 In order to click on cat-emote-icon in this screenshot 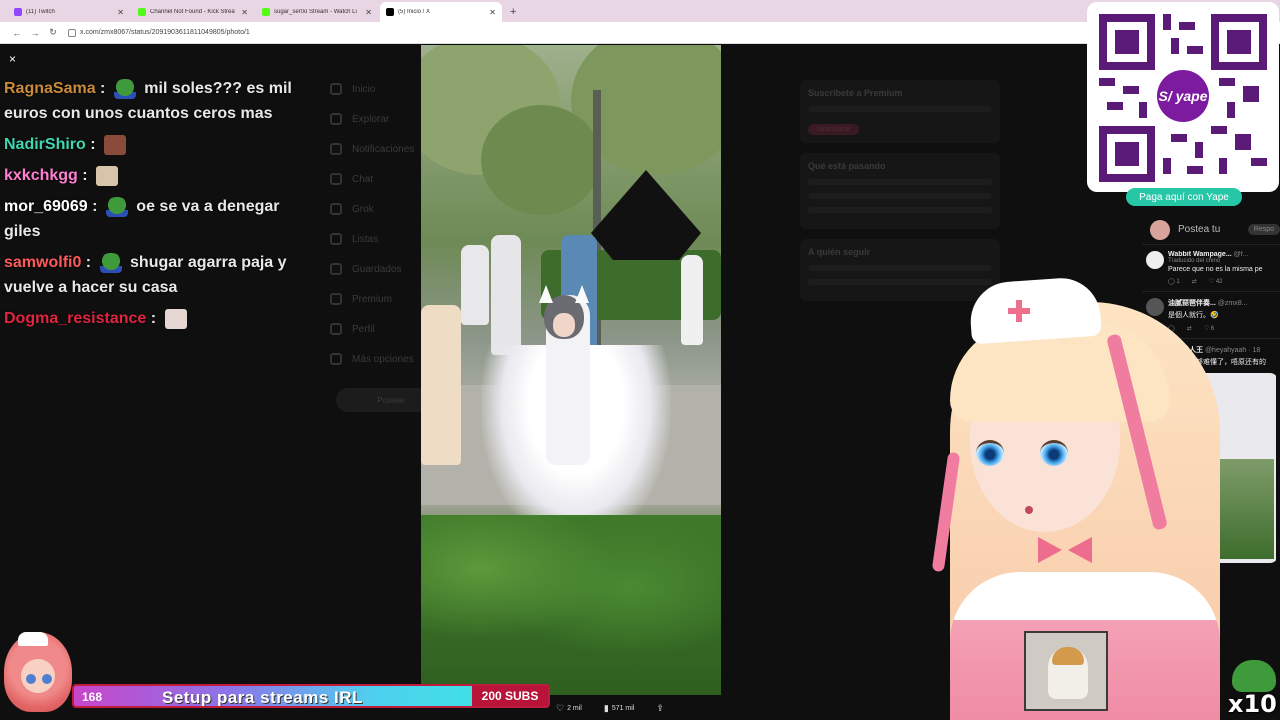, I will do `click(107, 175)`.